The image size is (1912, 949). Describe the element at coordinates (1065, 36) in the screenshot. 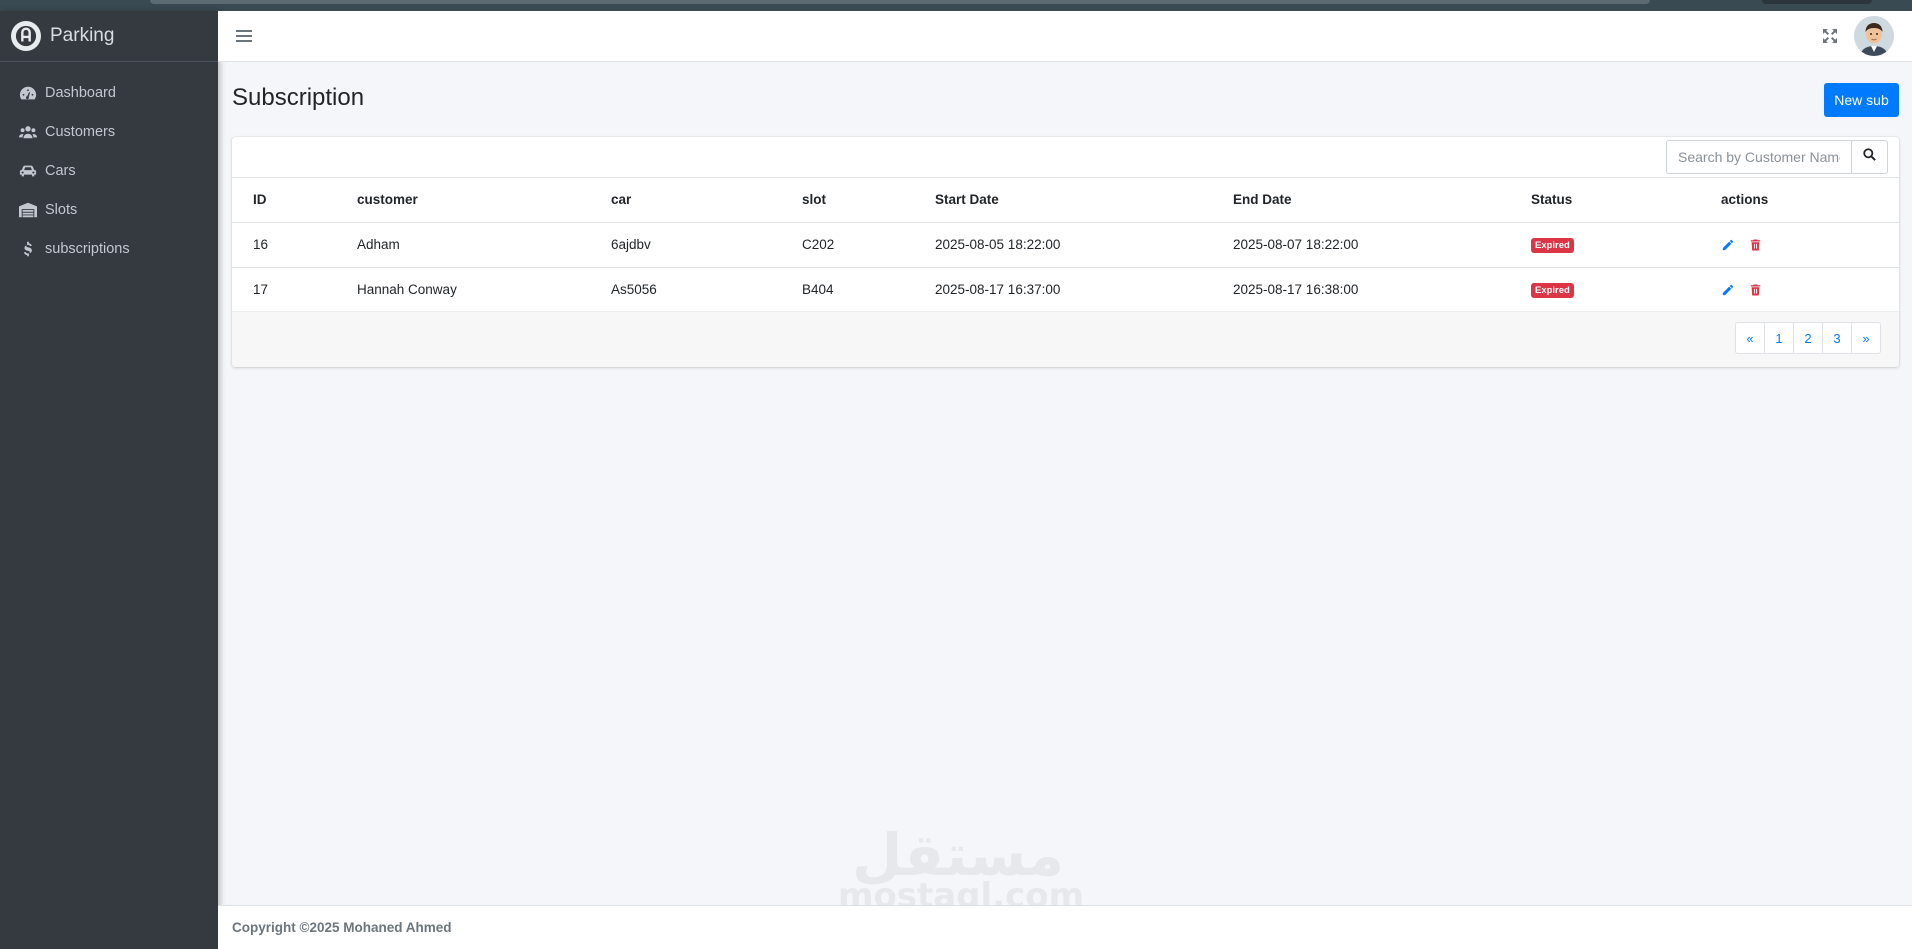

I see `topbar` at that location.